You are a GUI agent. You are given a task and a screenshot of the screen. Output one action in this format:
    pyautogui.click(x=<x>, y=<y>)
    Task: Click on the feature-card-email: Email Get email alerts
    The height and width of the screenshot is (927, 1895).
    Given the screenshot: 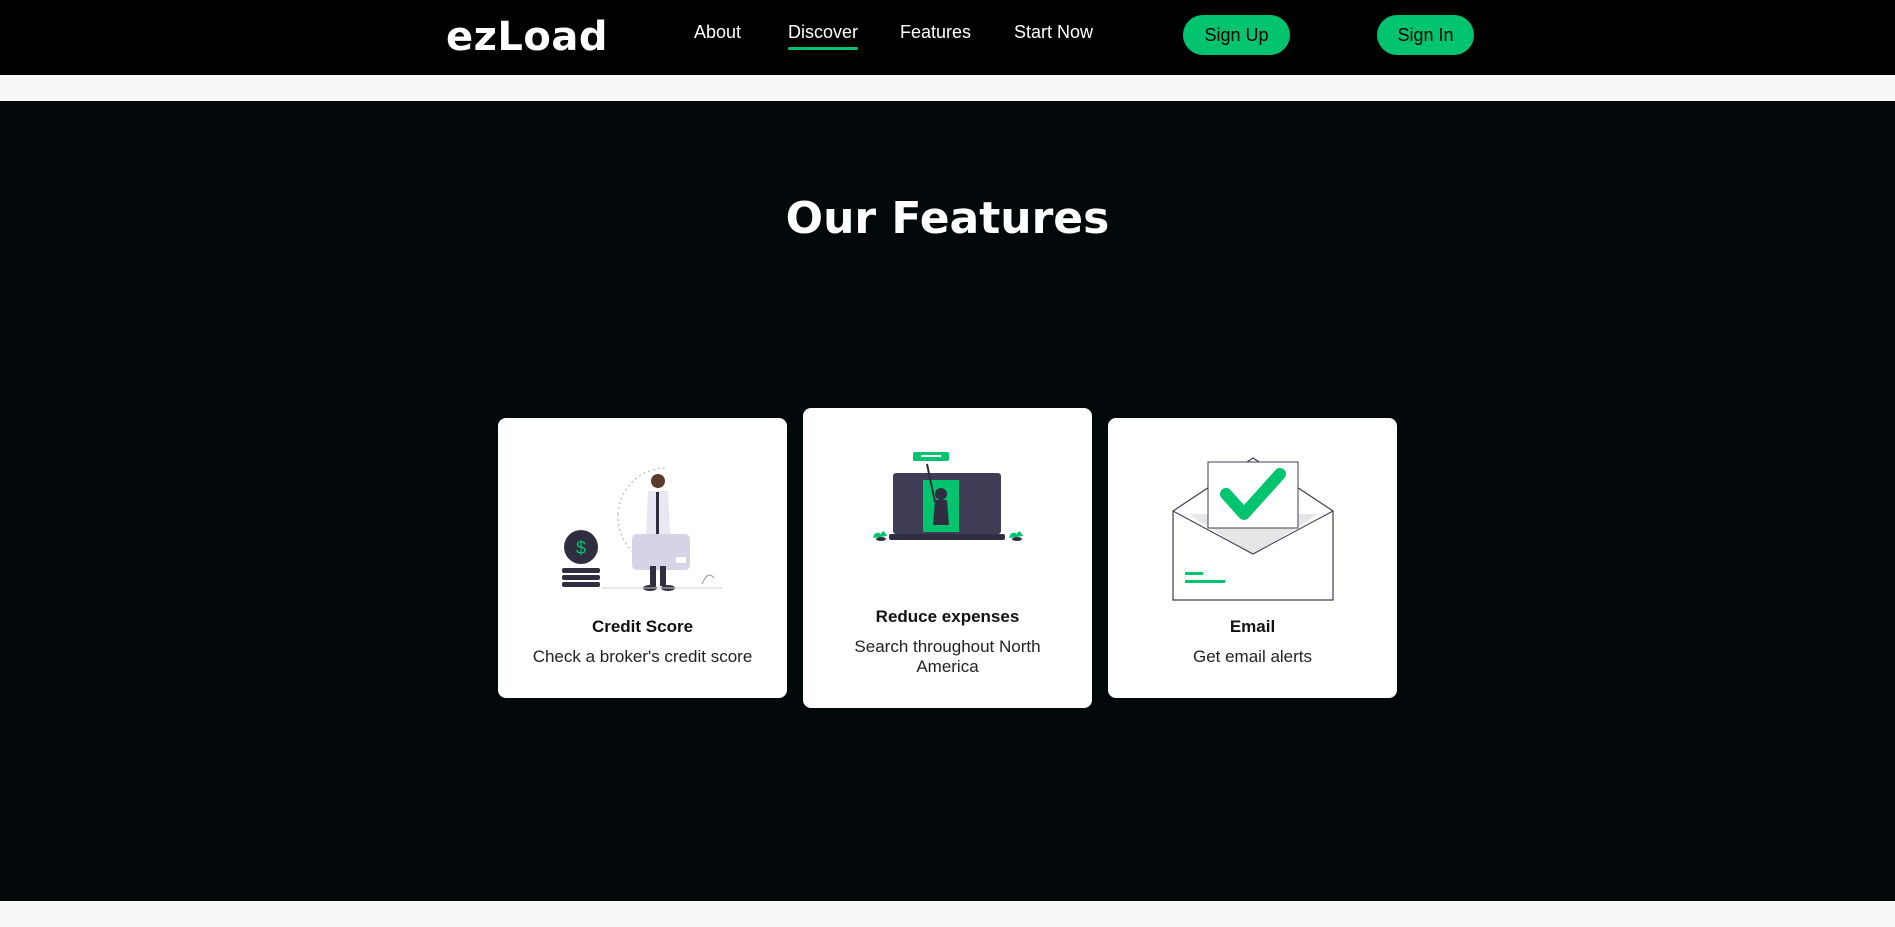 What is the action you would take?
    pyautogui.click(x=1252, y=558)
    